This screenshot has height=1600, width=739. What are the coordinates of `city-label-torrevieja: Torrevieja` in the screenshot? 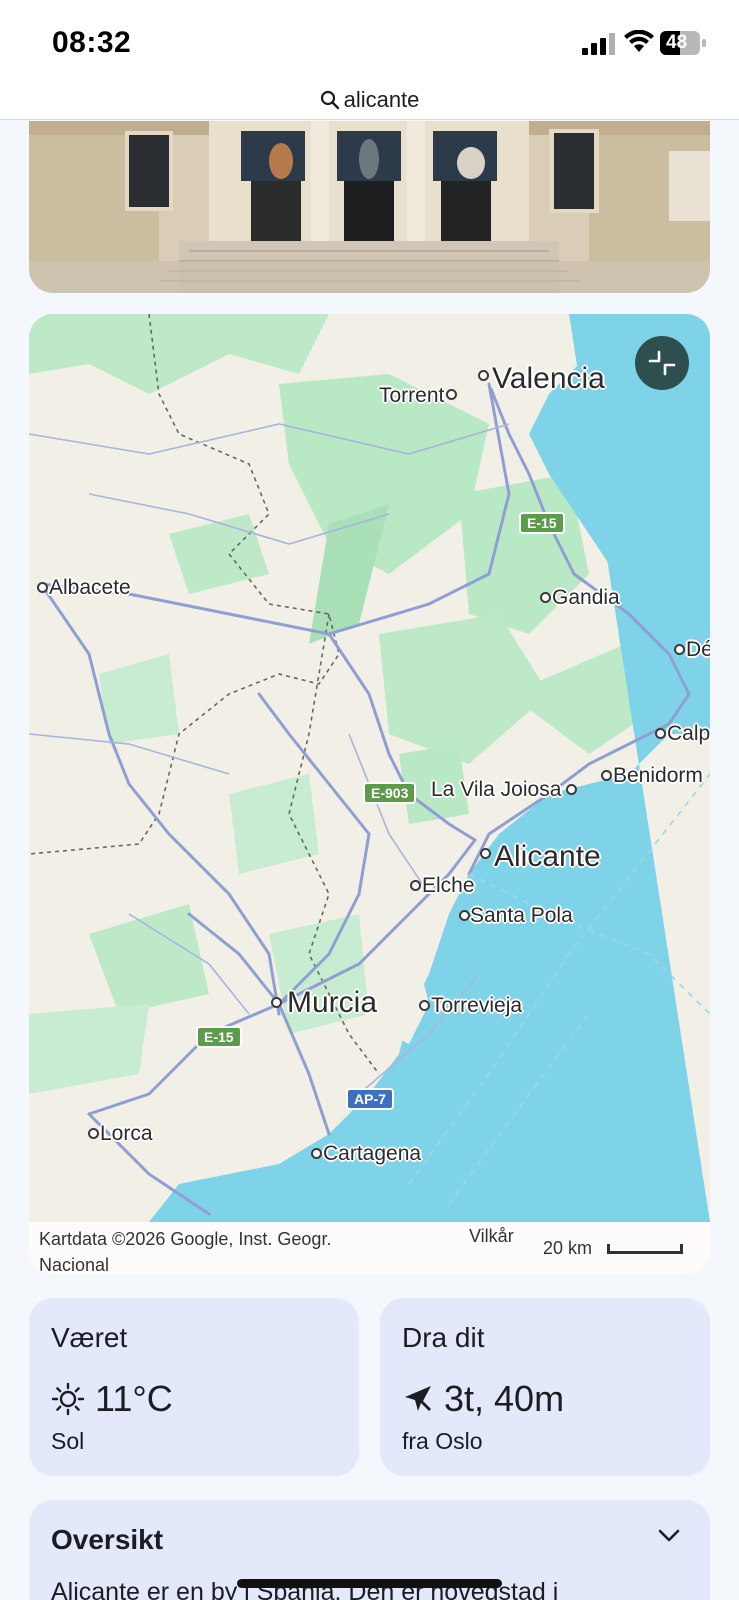 It's located at (476, 1006).